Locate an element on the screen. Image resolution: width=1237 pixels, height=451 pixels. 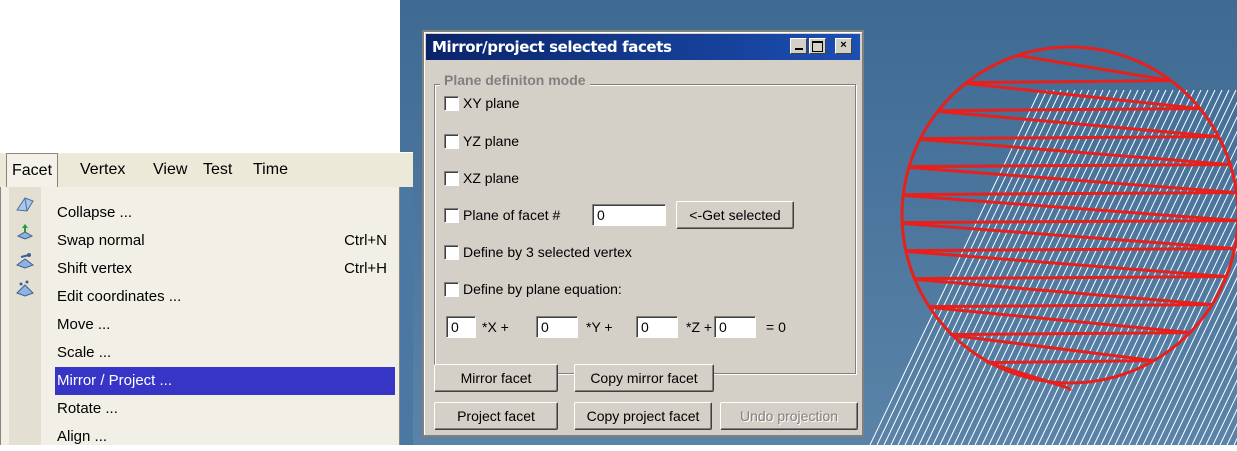
mirror-facet-button: Mirror facet is located at coordinates (496, 378).